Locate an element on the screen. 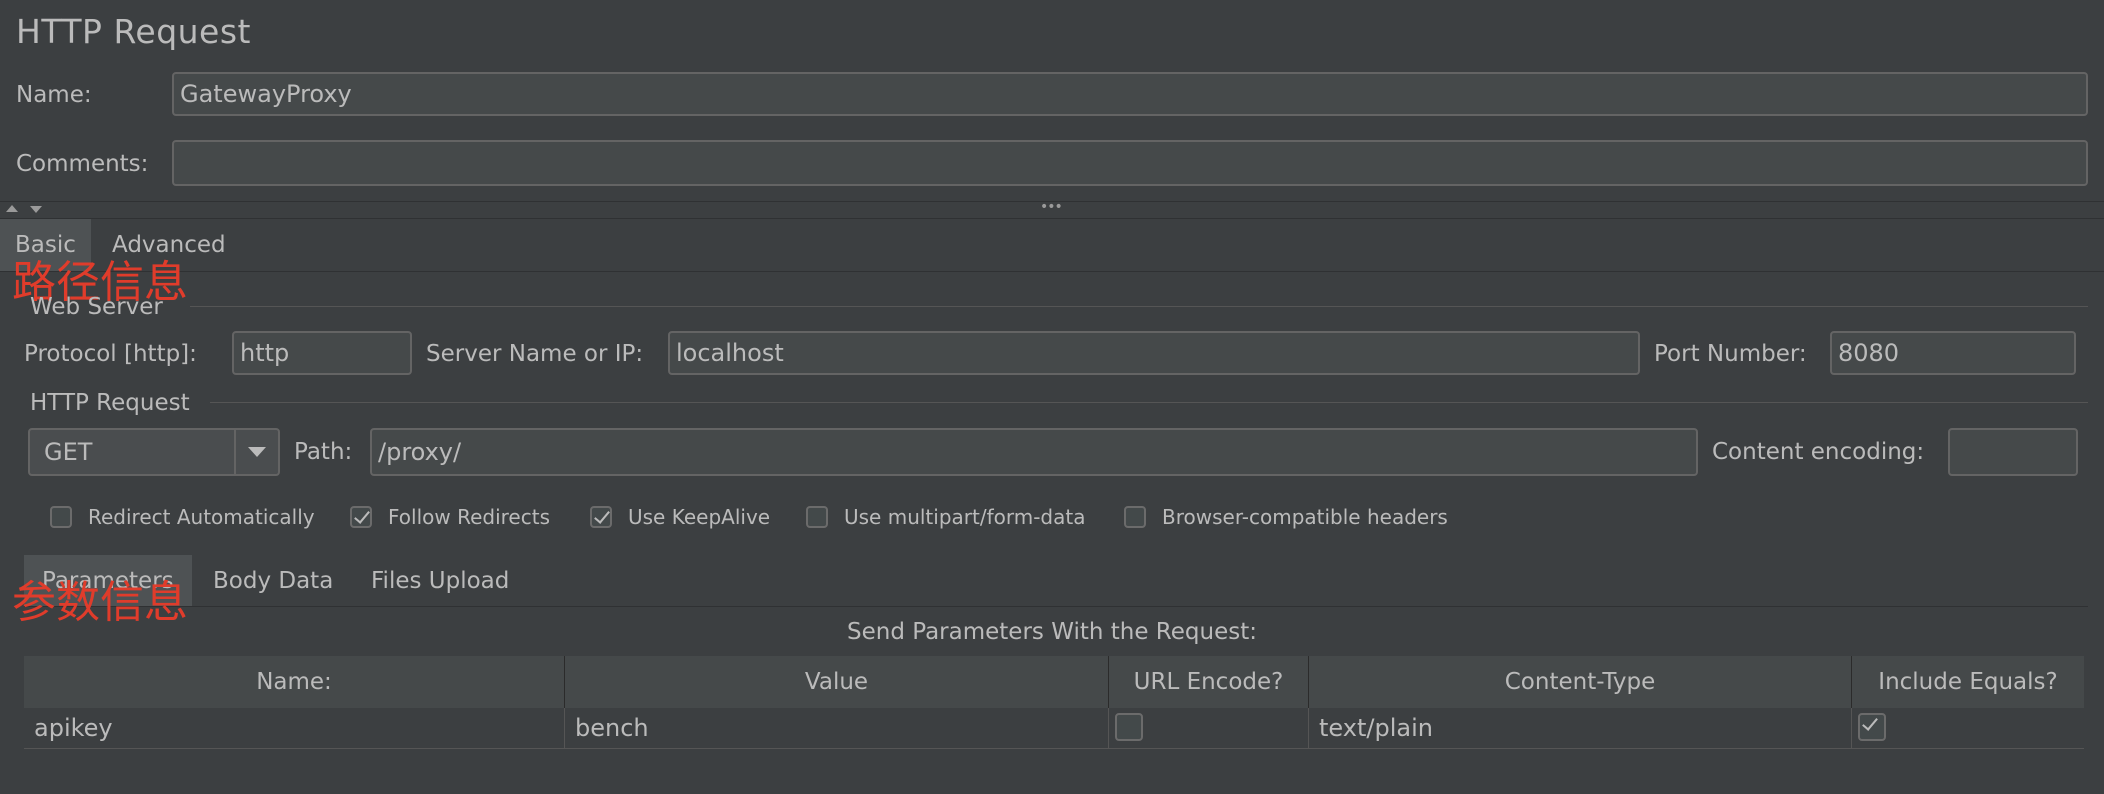  include-equals-checkbox is located at coordinates (1872, 727).